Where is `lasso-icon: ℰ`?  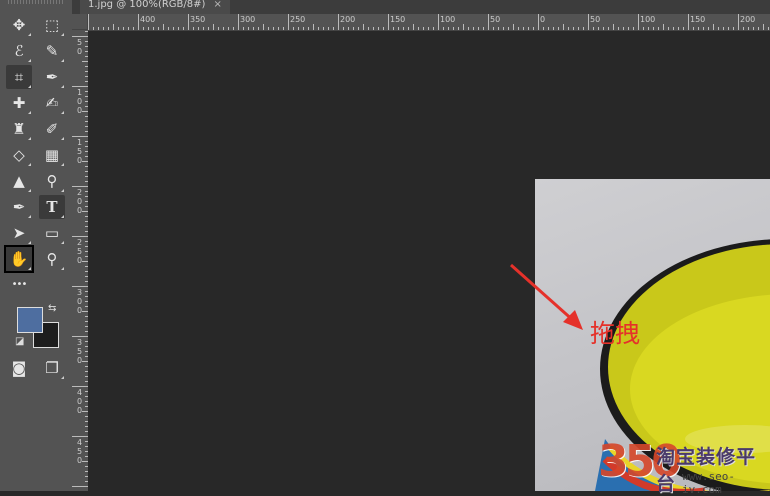
lasso-icon: ℰ is located at coordinates (19, 50).